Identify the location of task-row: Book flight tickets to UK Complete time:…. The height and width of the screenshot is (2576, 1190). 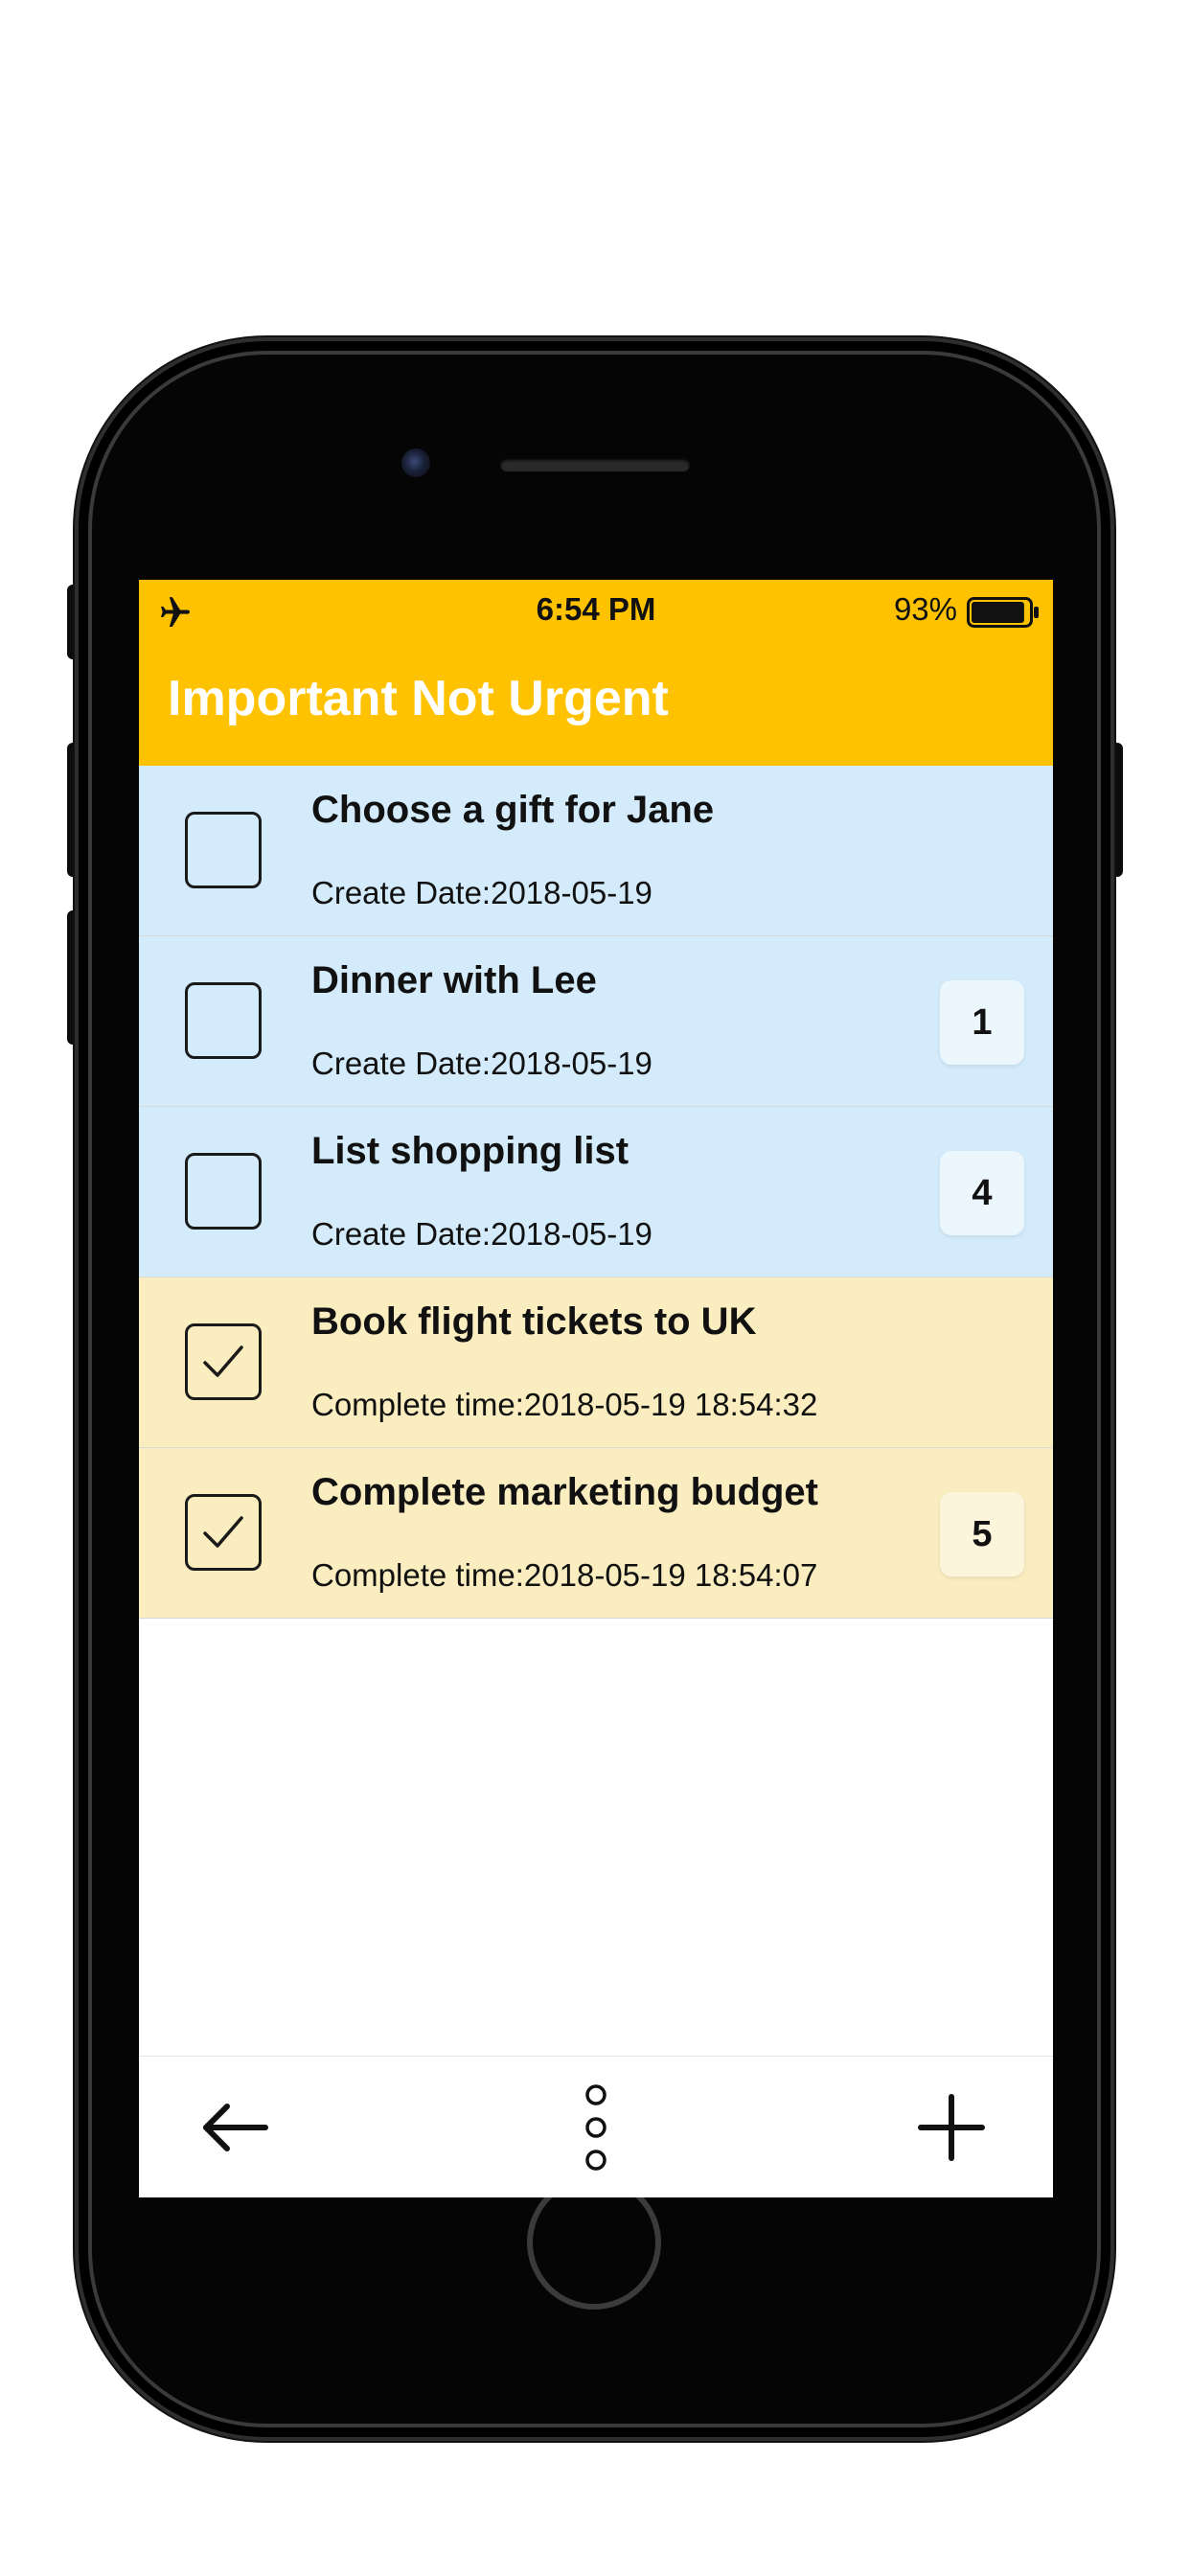
(596, 1362).